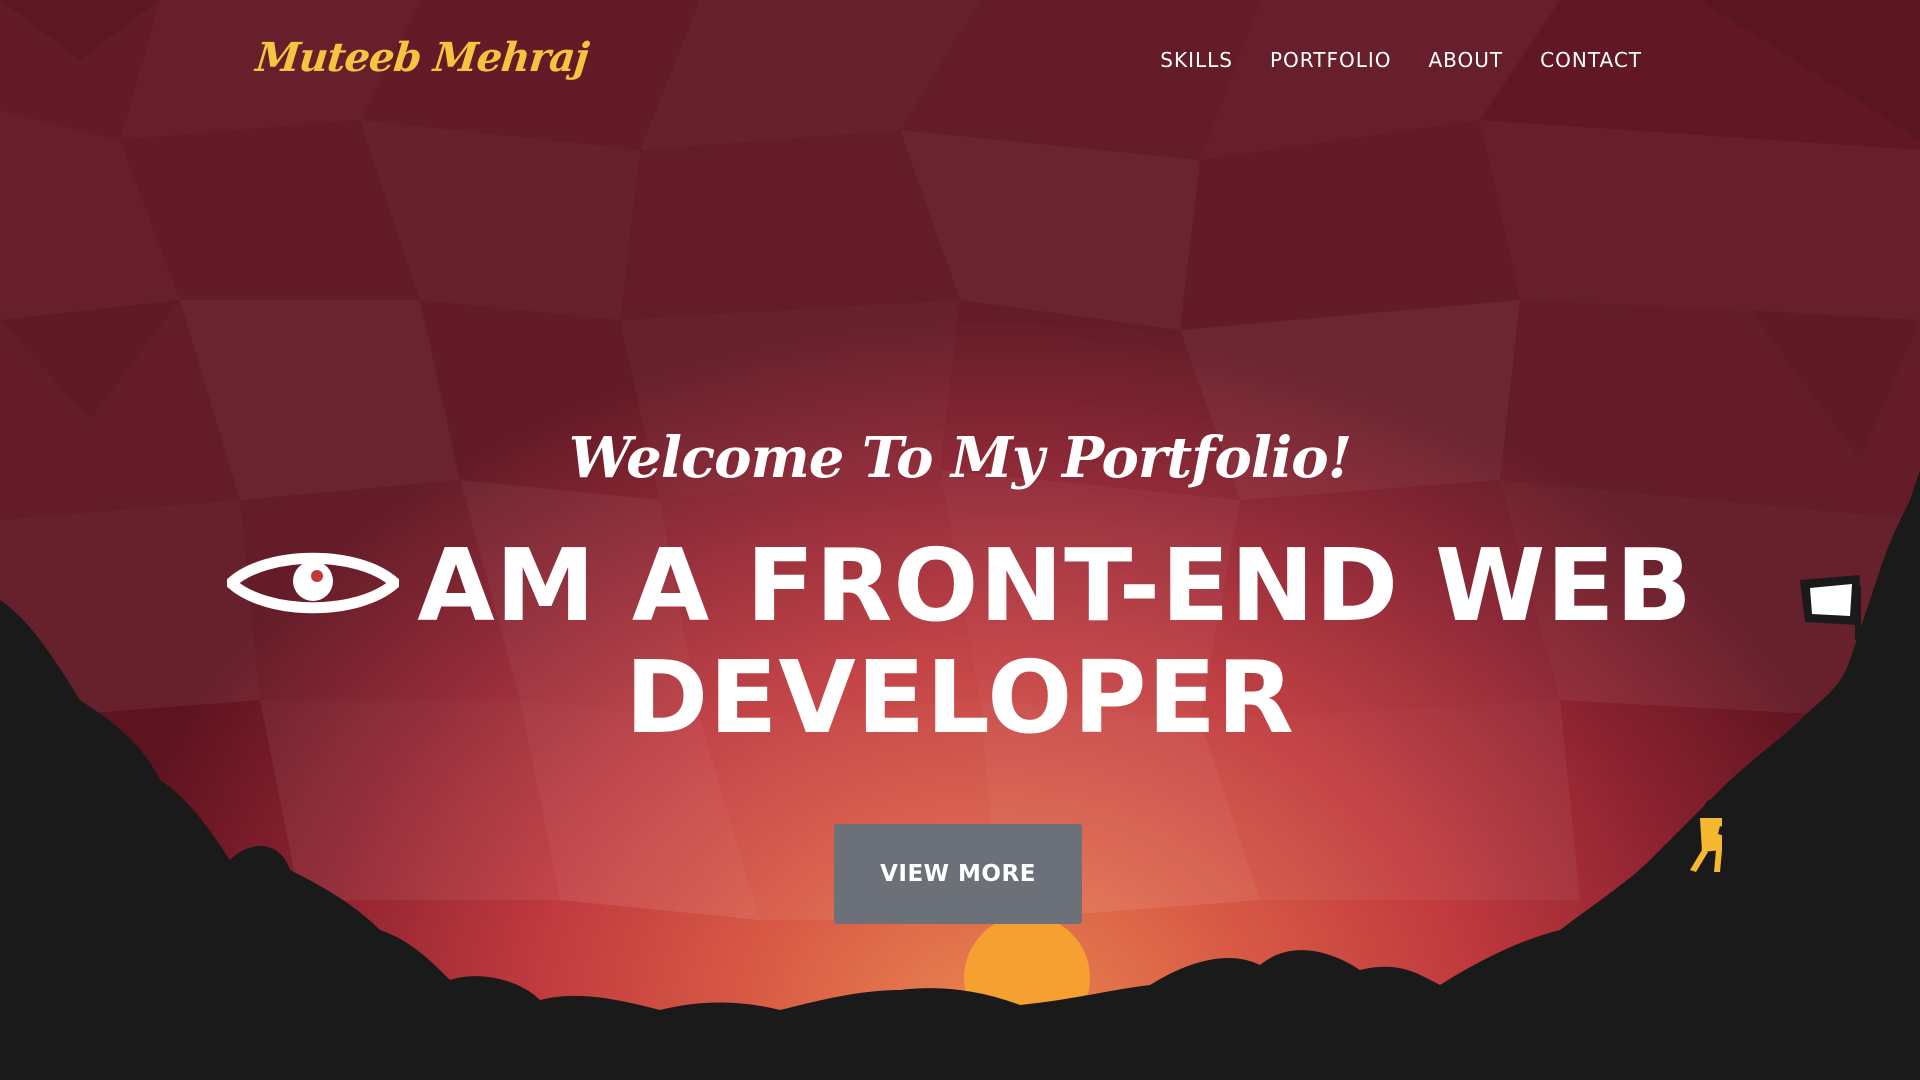 This screenshot has height=1080, width=1920. Describe the element at coordinates (1466, 60) in the screenshot. I see `nav-link-about: ABOUT` at that location.